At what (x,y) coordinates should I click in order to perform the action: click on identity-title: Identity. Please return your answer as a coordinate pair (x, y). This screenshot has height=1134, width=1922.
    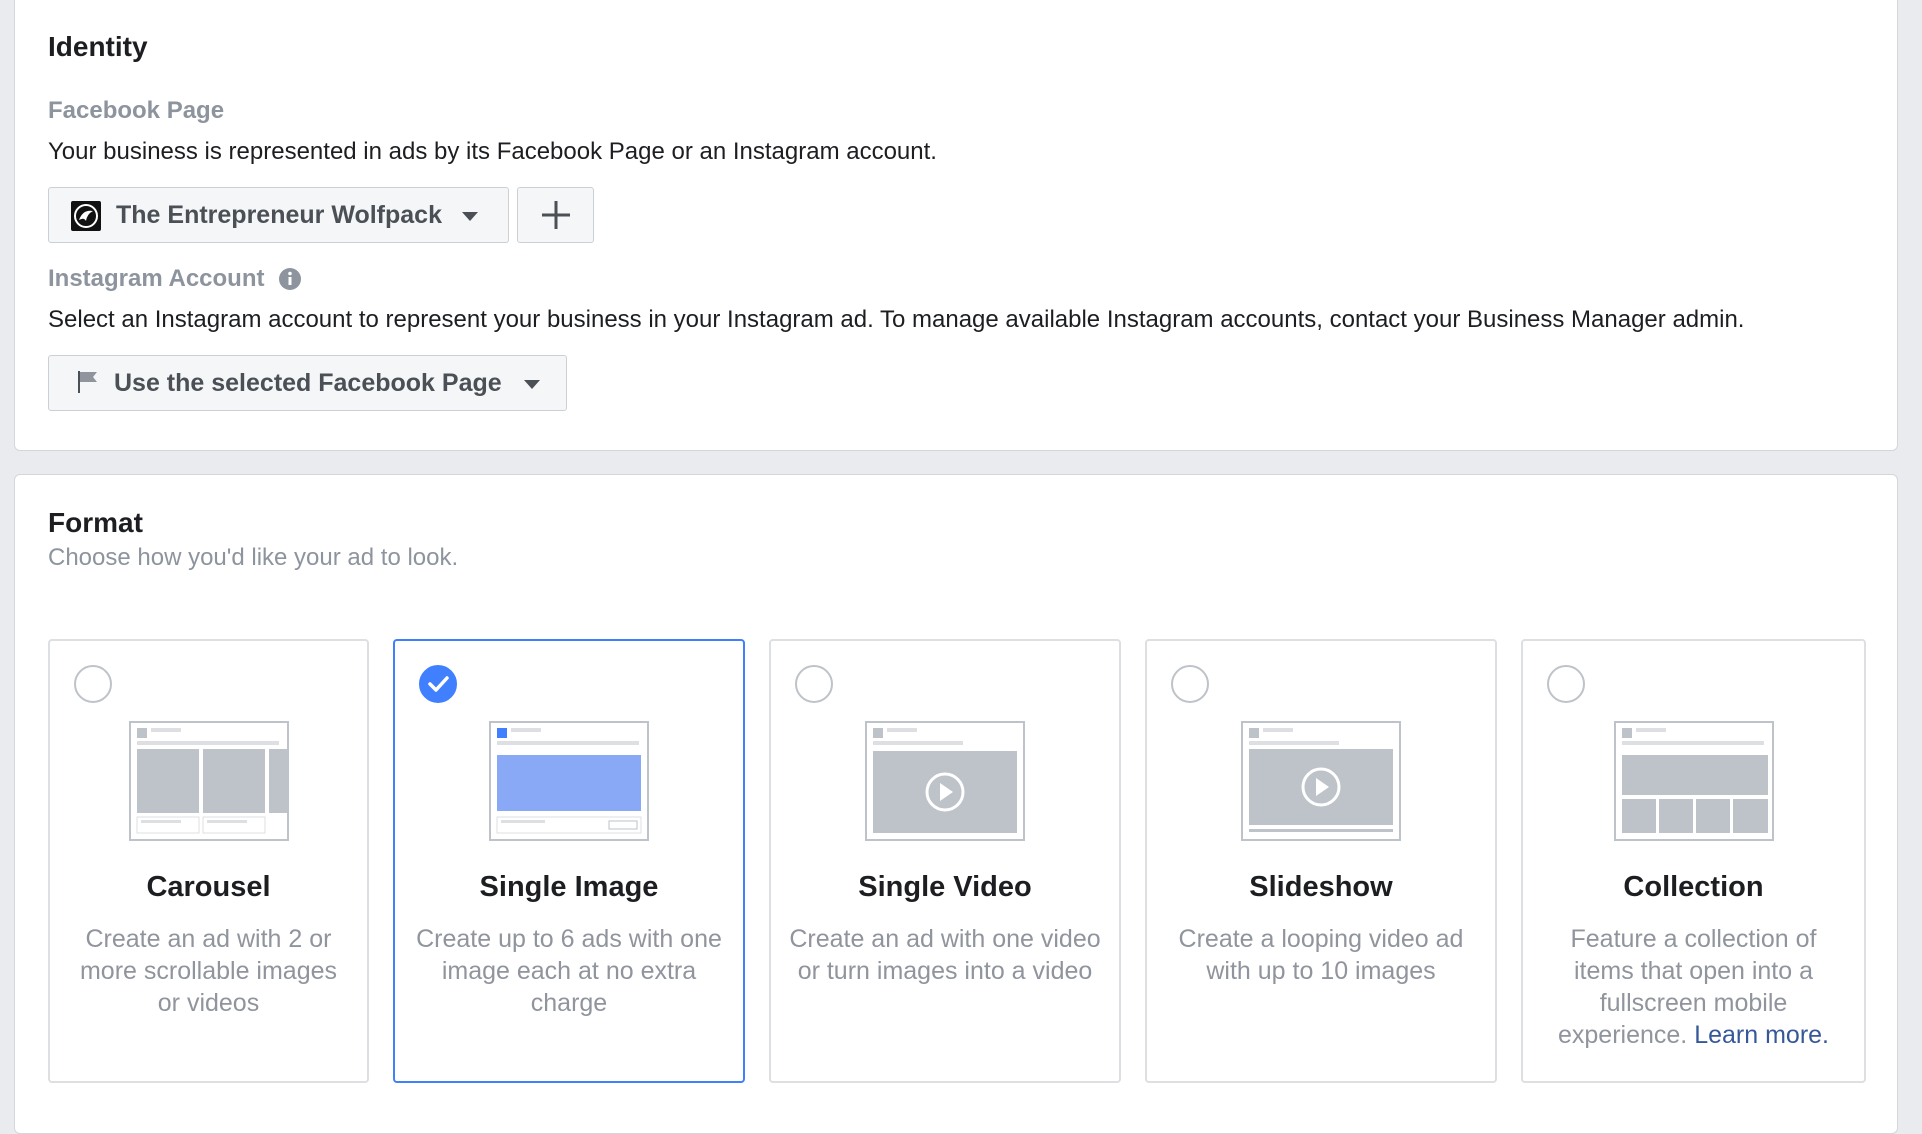
    Looking at the image, I should click on (98, 46).